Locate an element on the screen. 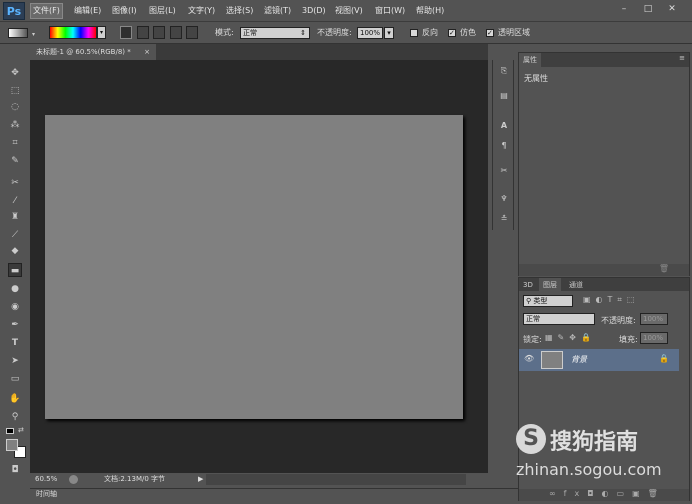 This screenshot has height=504, width=692. gradient-picker is located at coordinates (73, 32).